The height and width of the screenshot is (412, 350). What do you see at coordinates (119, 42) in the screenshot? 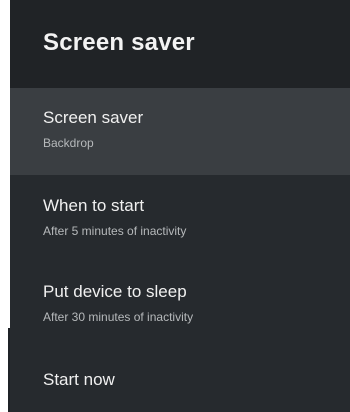
I see `page-title: Screen saver` at bounding box center [119, 42].